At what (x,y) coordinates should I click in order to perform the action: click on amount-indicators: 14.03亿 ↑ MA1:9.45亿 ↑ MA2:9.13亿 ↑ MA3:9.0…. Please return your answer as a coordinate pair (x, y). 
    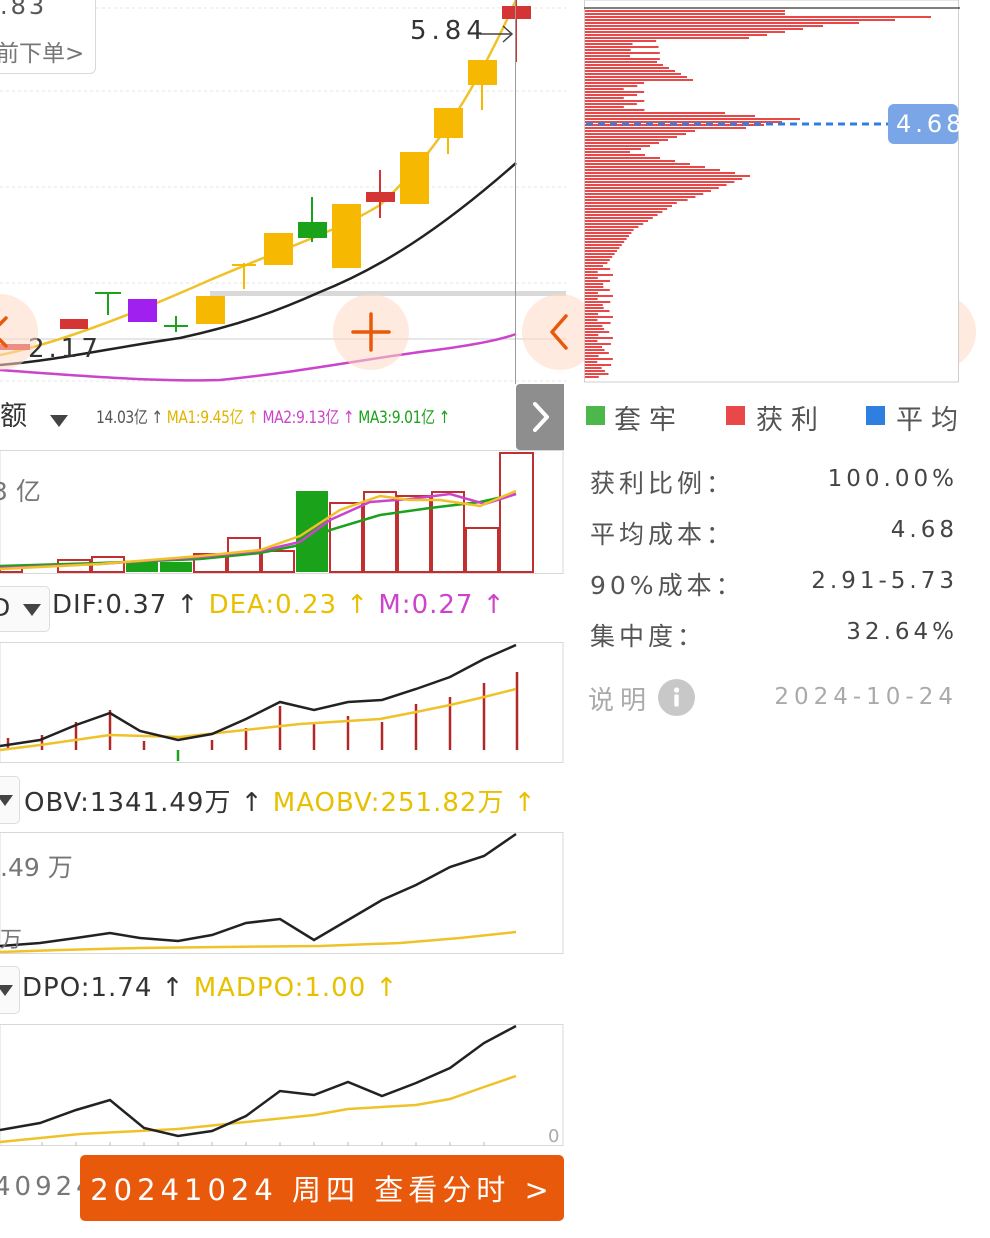
    Looking at the image, I should click on (273, 418).